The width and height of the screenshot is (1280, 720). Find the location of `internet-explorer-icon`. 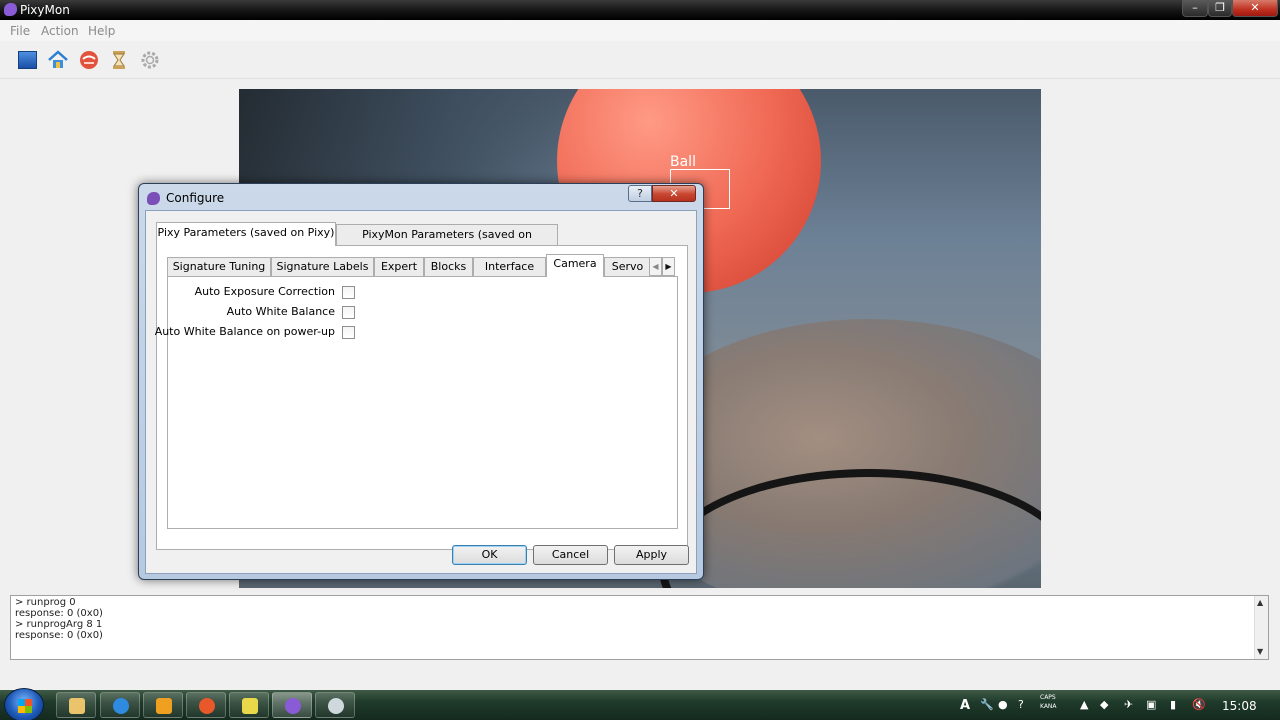

internet-explorer-icon is located at coordinates (120, 705).